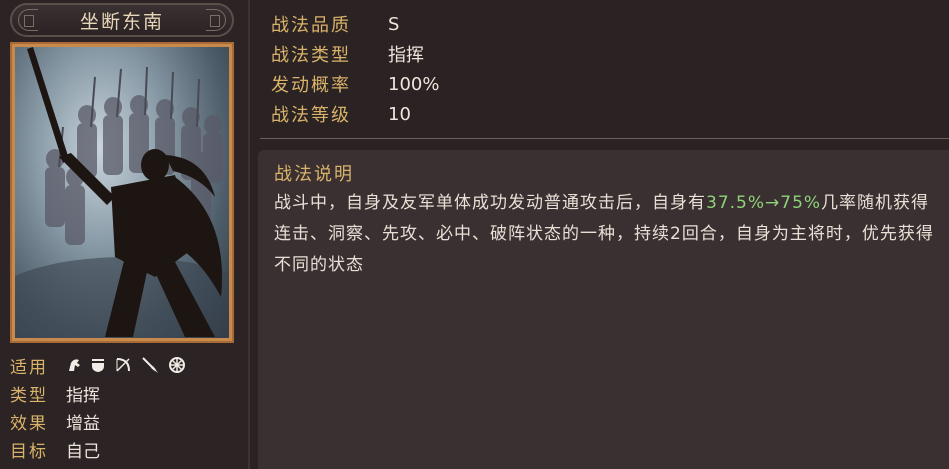  I want to click on skill-name: 坐断东南, so click(121, 21).